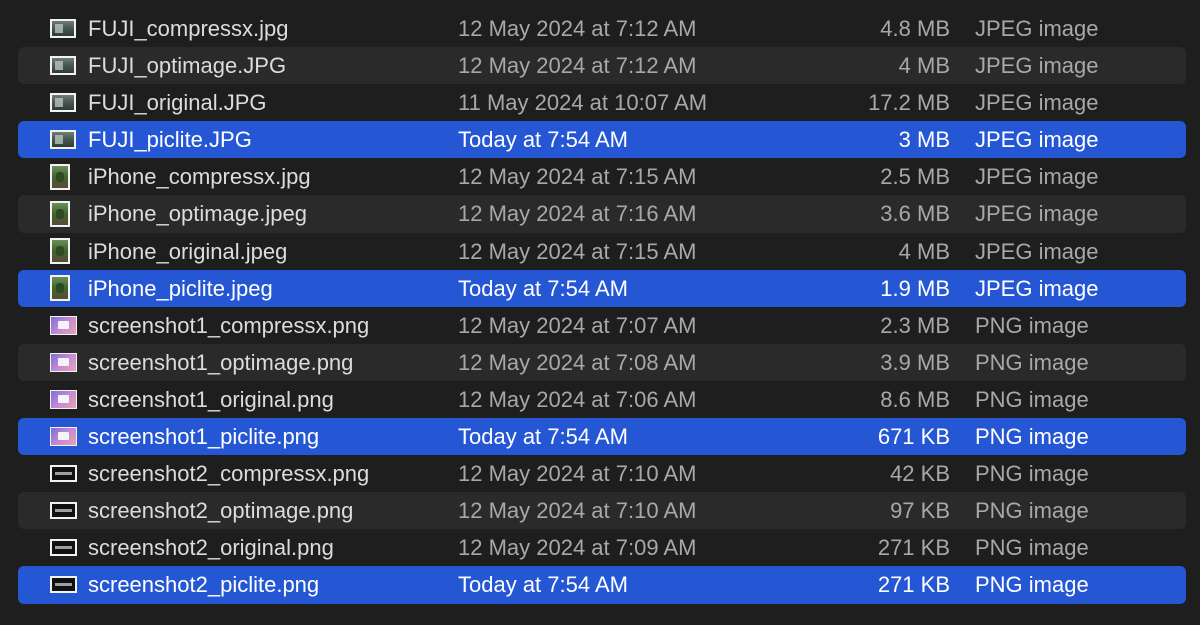 This screenshot has height=625, width=1200. What do you see at coordinates (924, 66) in the screenshot?
I see `file-size: 4 MB` at bounding box center [924, 66].